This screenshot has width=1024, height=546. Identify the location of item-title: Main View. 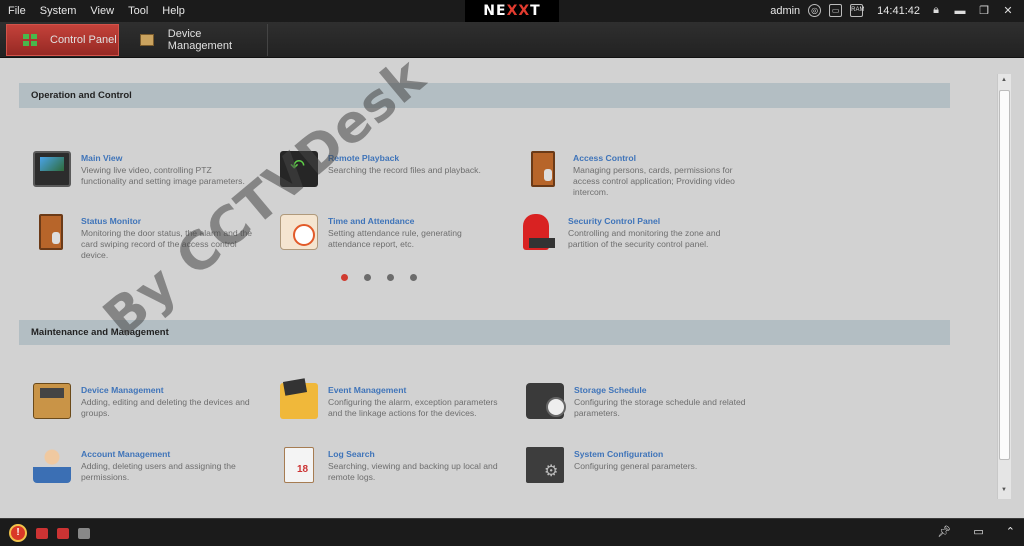
(101, 158).